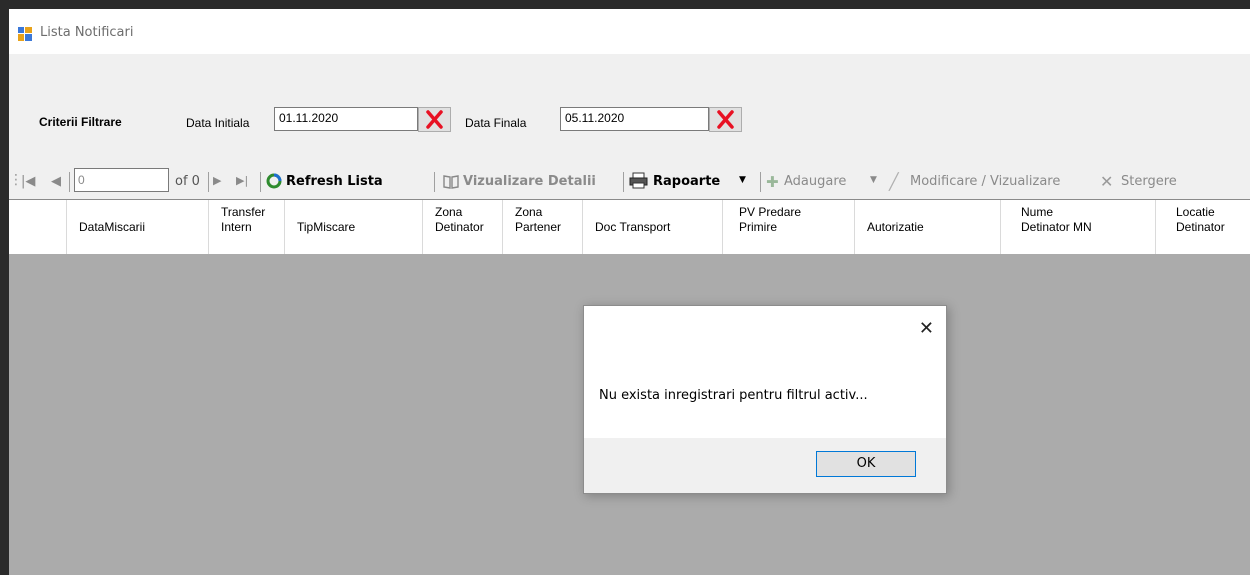  I want to click on edit-view-label: Modificare / Vizualizare, so click(985, 181).